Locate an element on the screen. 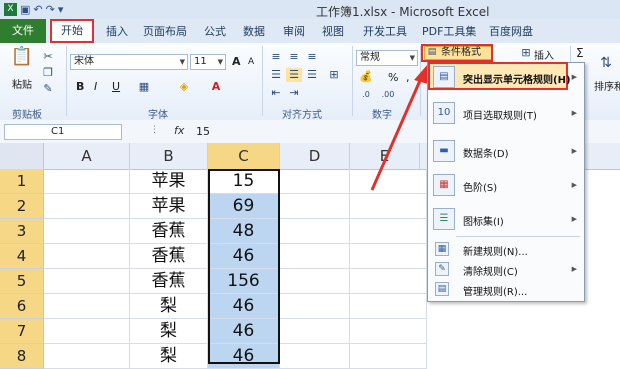 This screenshot has width=620, height=369. font-color-icon: A is located at coordinates (216, 87).